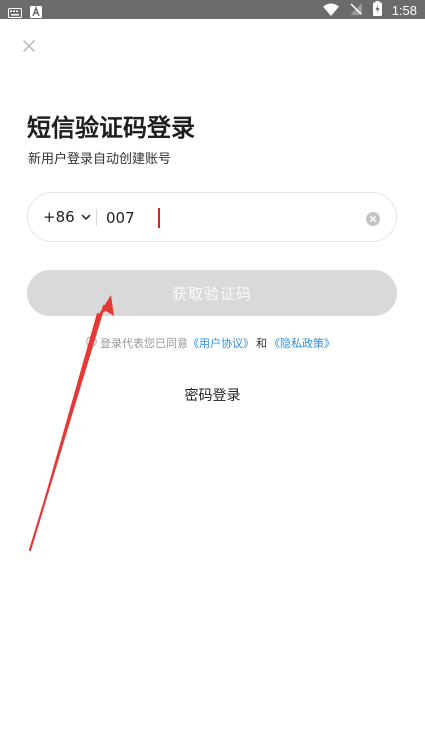  What do you see at coordinates (231, 218) in the screenshot?
I see `phone-number-input` at bounding box center [231, 218].